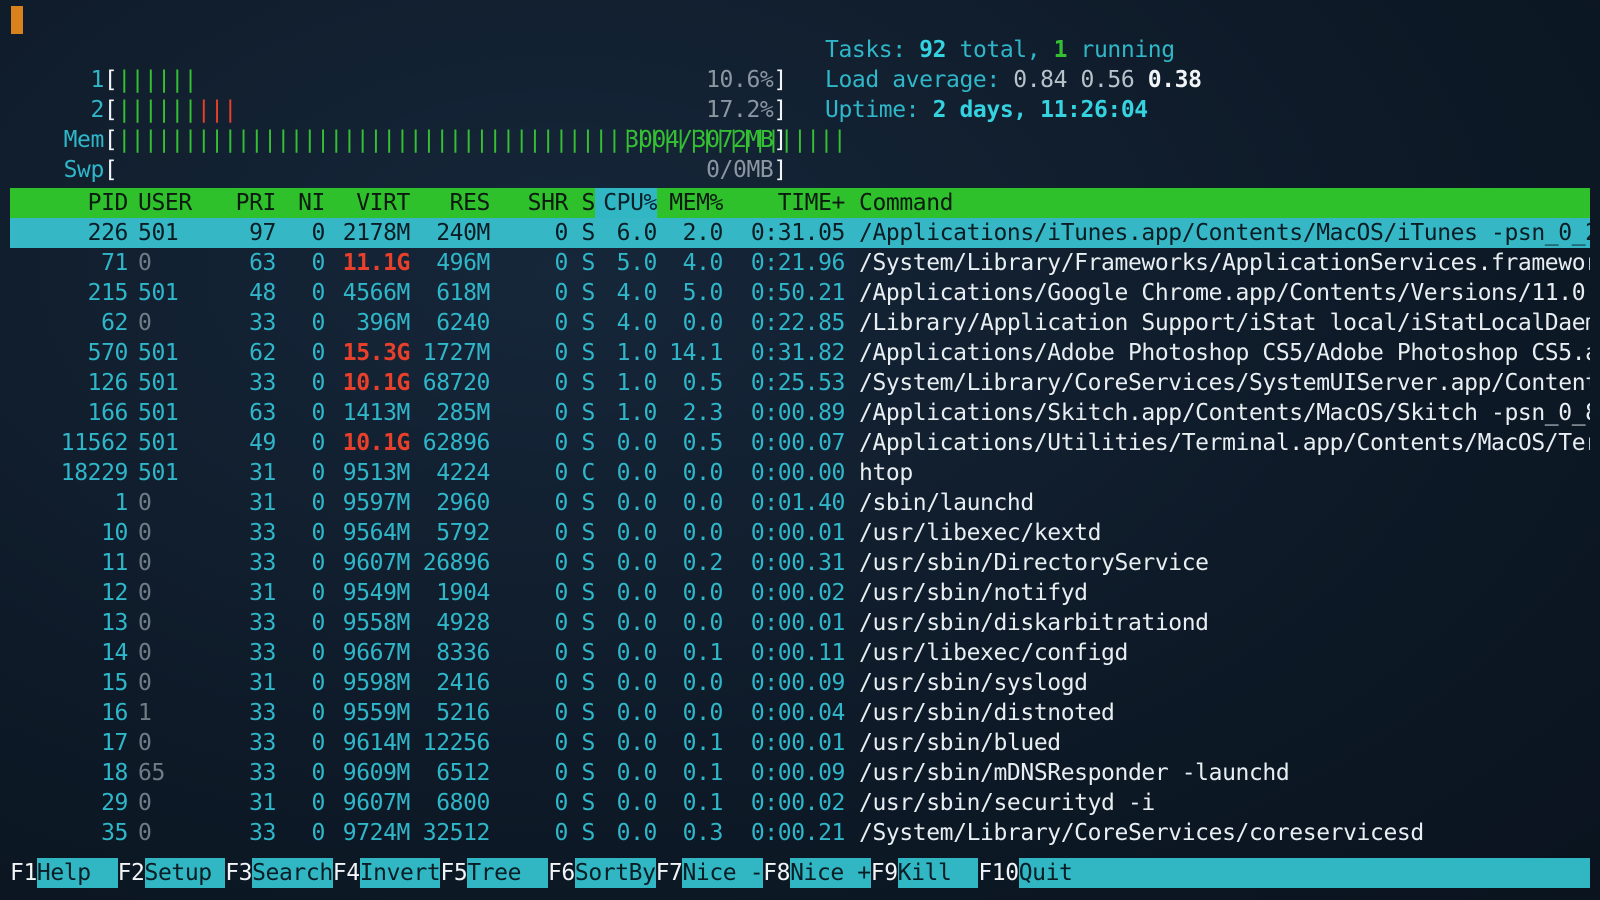 The height and width of the screenshot is (900, 1600). What do you see at coordinates (899, 203) in the screenshot?
I see `col-command: Command` at bounding box center [899, 203].